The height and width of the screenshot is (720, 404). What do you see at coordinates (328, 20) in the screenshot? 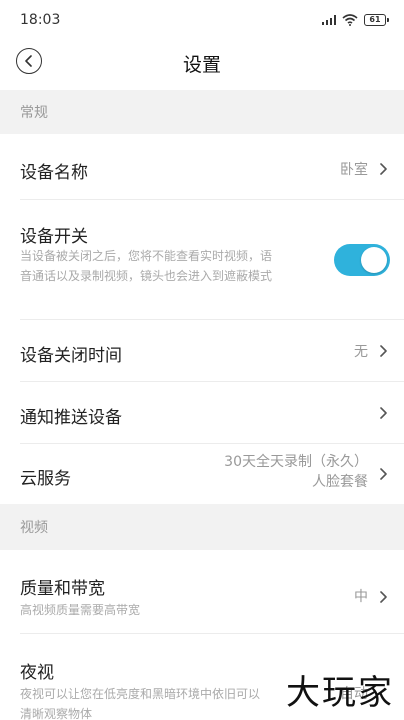
I see `signal-icon` at bounding box center [328, 20].